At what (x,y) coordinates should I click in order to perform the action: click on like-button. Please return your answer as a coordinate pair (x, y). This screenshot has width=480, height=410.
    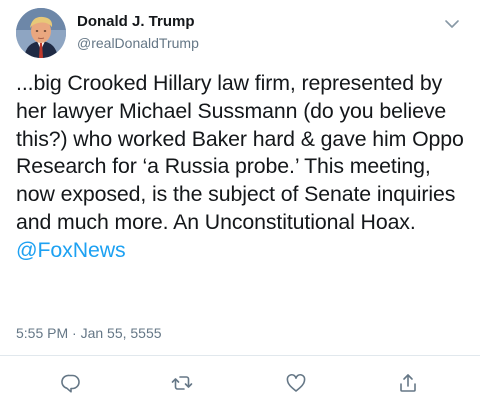
    Looking at the image, I should click on (296, 383).